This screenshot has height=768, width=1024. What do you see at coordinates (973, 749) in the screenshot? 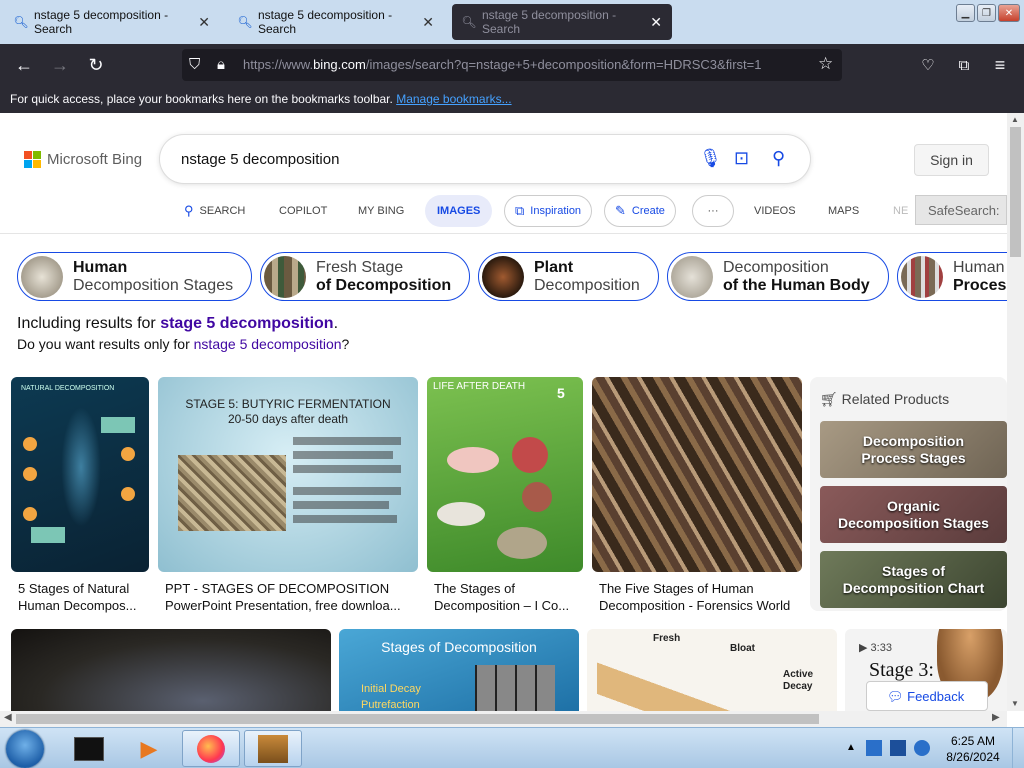
I see `taskbar-clock: 6:25 AM 8/26/2024` at bounding box center [973, 749].